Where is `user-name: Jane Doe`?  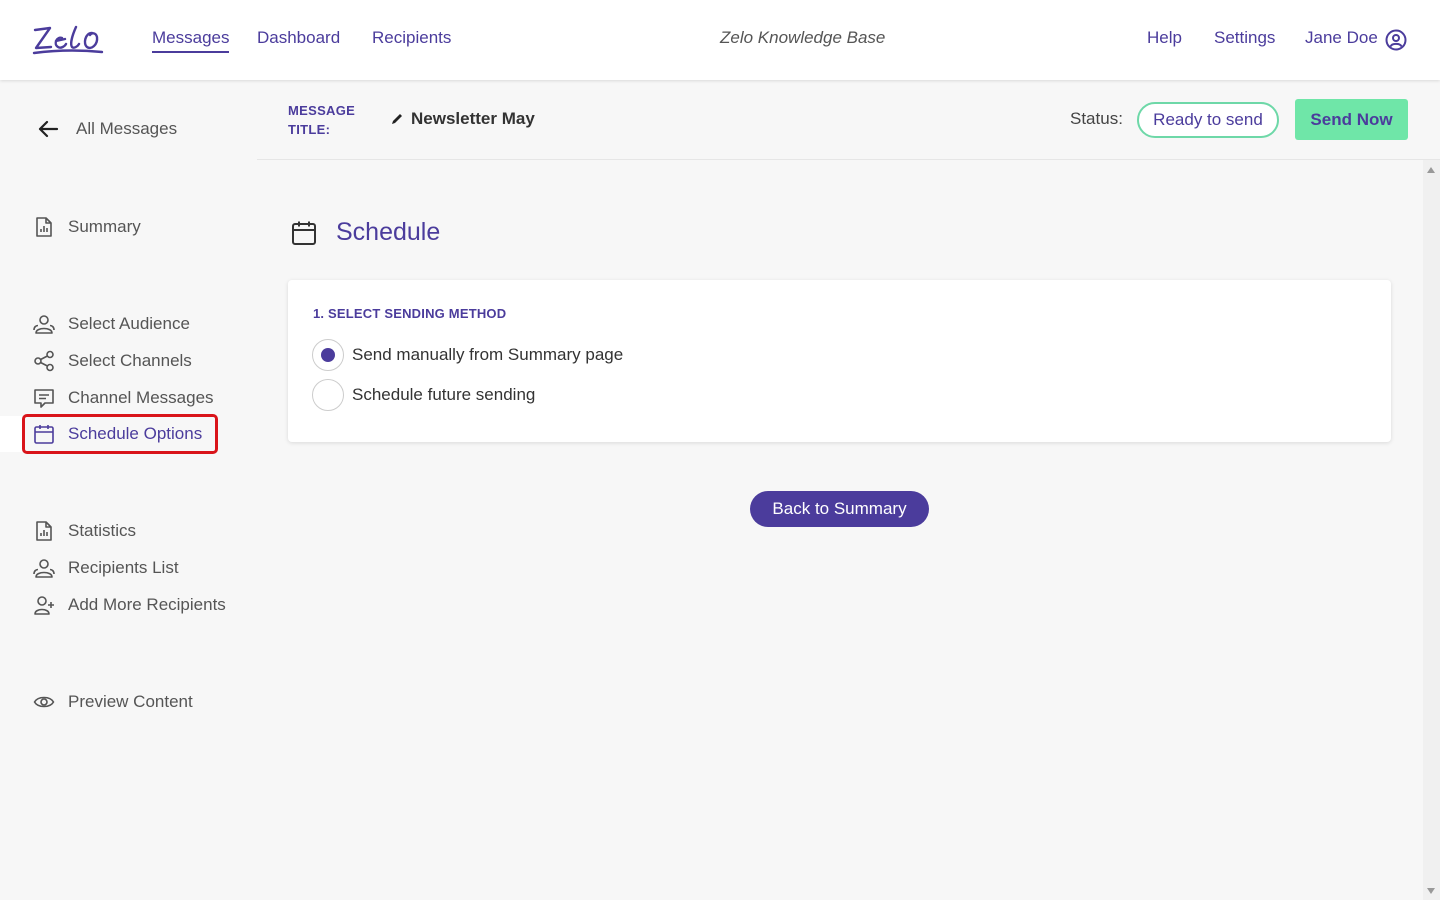 user-name: Jane Doe is located at coordinates (1341, 38).